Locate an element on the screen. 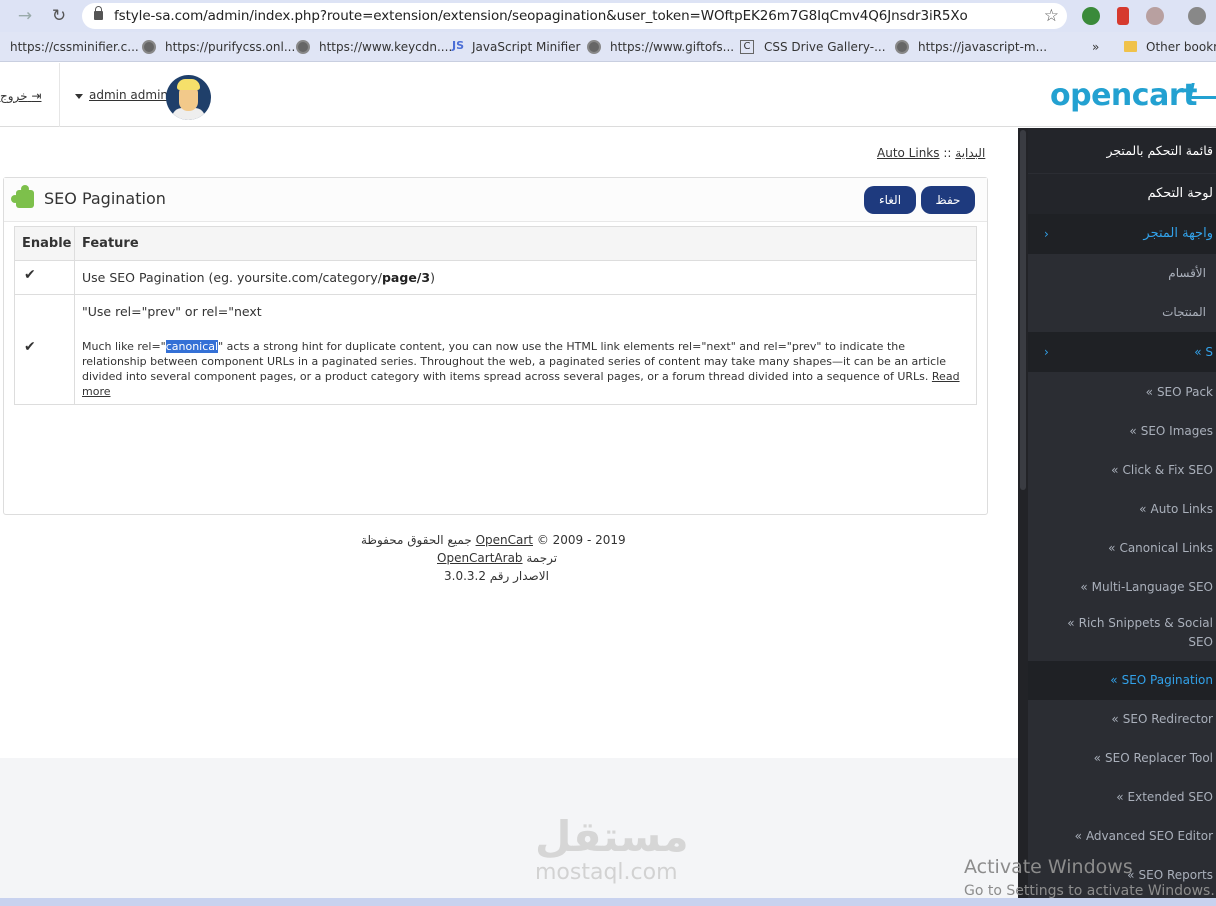 The image size is (1216, 906). sidebar-item-auto-links: «Auto Links is located at coordinates (1122, 509).